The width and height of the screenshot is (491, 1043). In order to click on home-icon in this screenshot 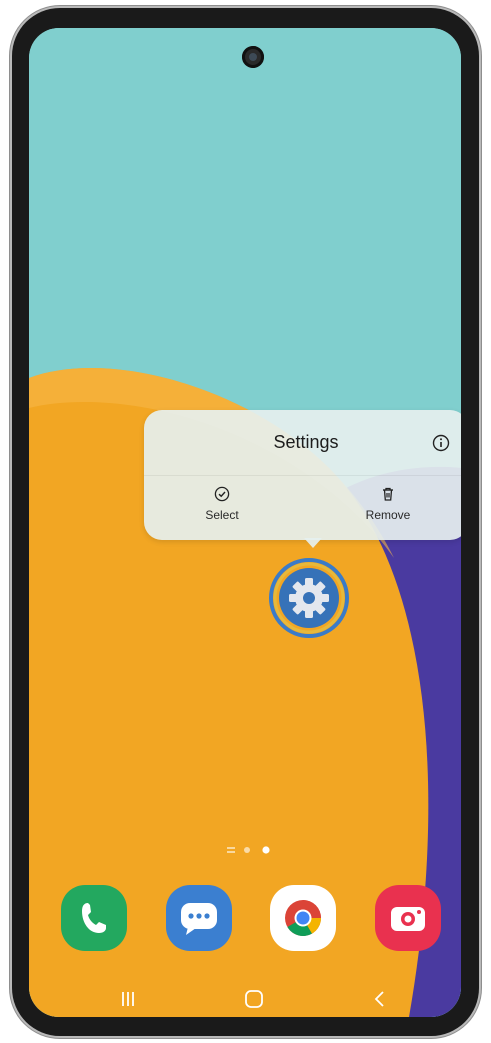, I will do `click(254, 999)`.